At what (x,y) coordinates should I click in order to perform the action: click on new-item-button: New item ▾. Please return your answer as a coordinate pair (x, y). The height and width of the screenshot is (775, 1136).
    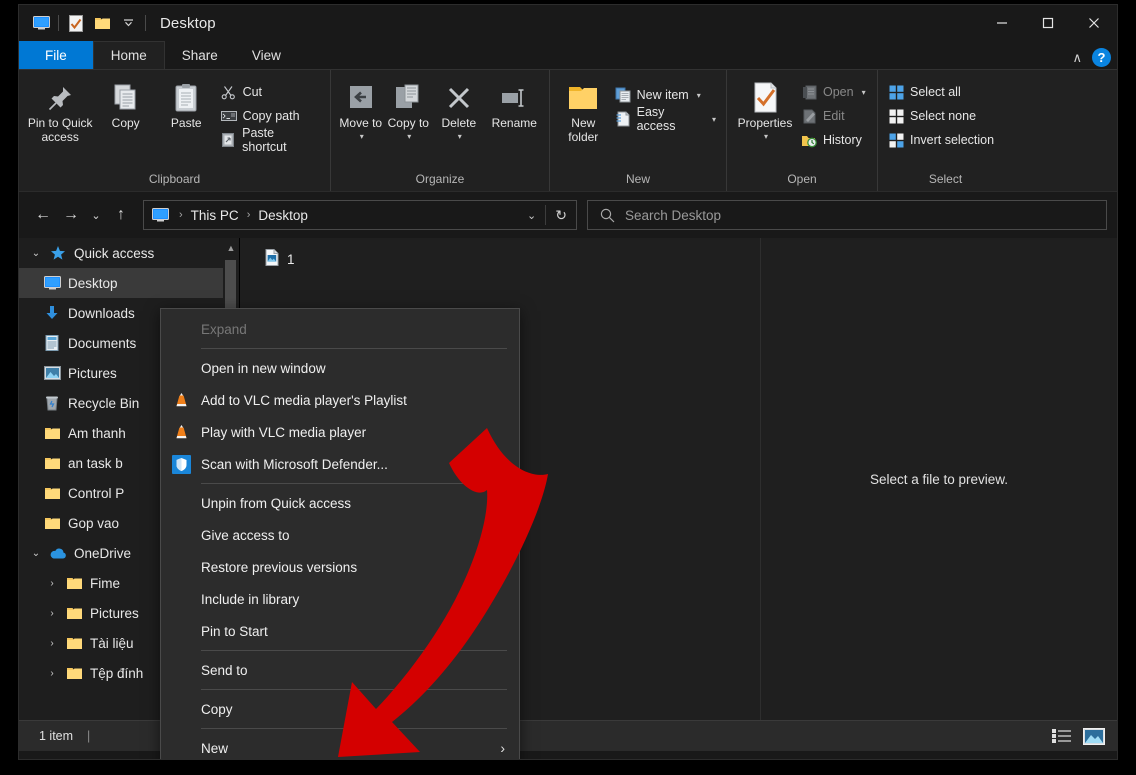
    Looking at the image, I should click on (665, 95).